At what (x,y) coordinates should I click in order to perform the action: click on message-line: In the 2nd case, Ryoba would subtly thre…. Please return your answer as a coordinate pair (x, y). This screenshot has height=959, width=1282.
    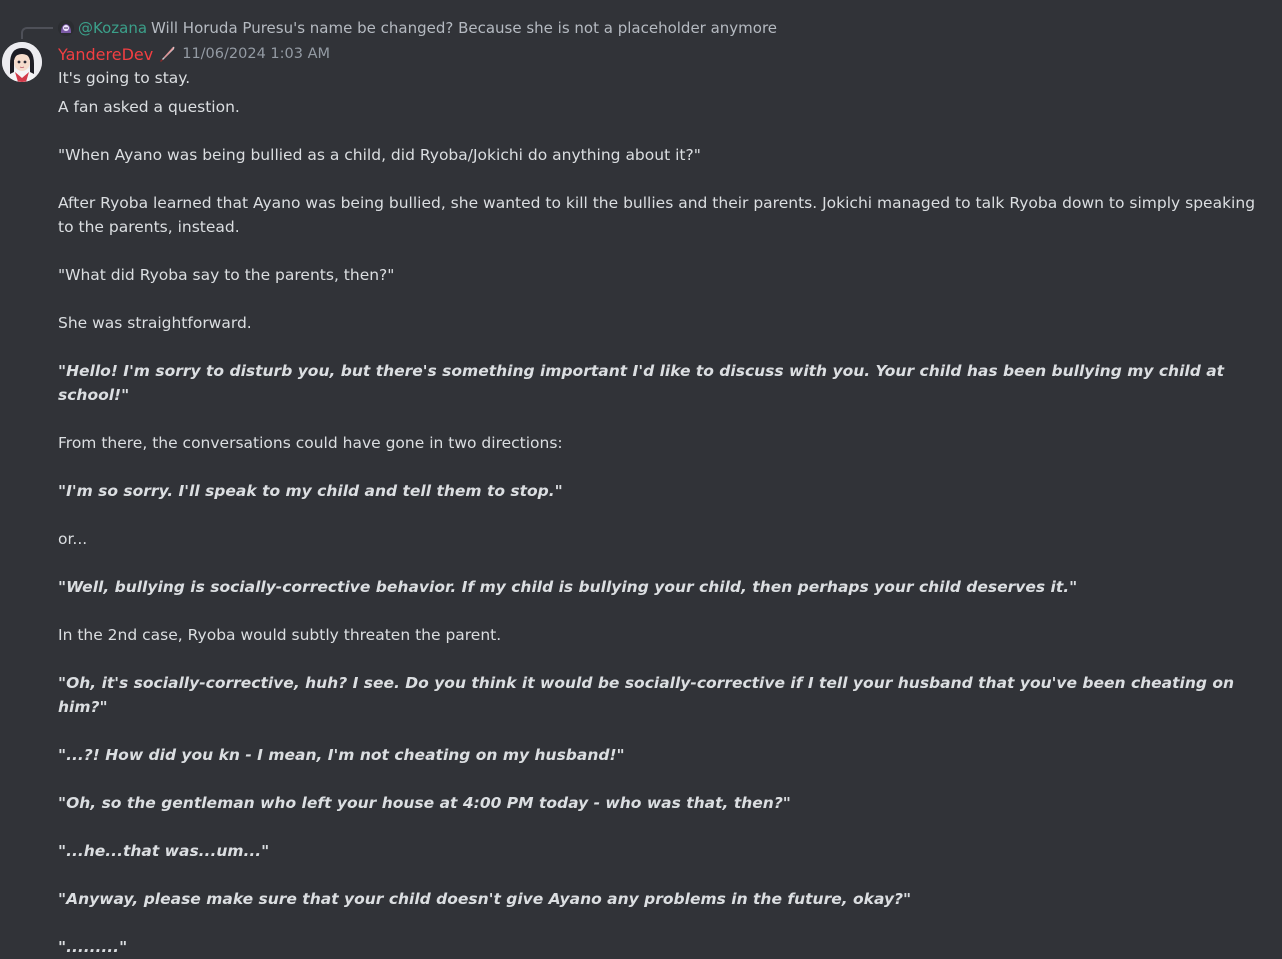
    Looking at the image, I should click on (280, 635).